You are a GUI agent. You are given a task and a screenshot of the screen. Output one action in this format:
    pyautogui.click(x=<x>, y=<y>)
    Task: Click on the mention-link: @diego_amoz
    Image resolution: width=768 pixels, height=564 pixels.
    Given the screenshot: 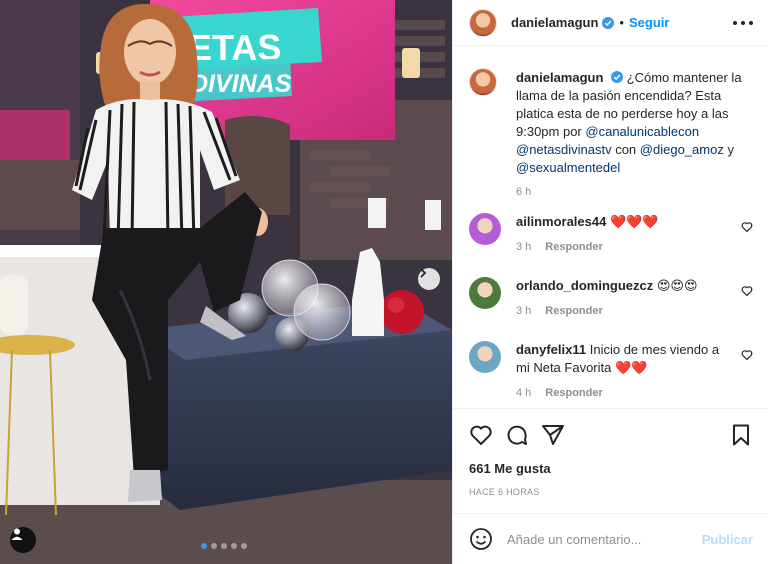 What is the action you would take?
    pyautogui.click(x=682, y=149)
    